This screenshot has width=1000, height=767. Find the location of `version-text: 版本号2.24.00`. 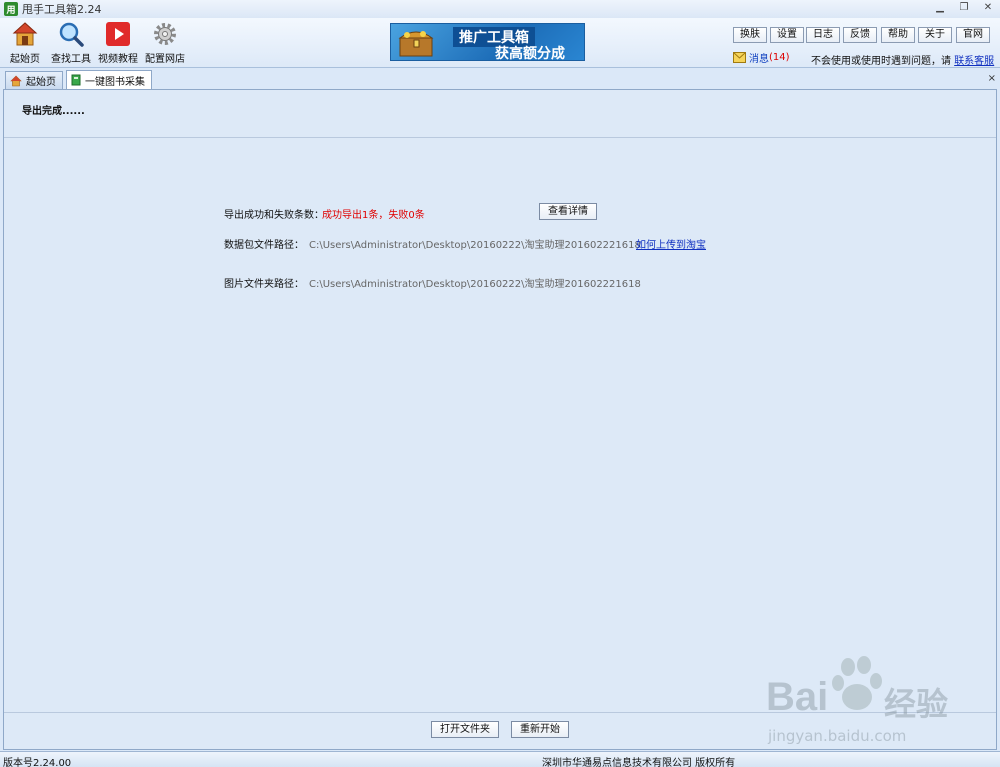

version-text: 版本号2.24.00 is located at coordinates (37, 762).